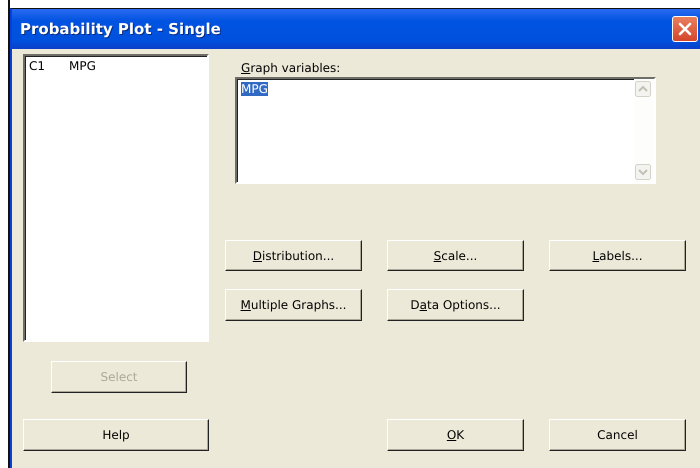 This screenshot has width=700, height=468. I want to click on graph-variables-field: MPG, so click(445, 130).